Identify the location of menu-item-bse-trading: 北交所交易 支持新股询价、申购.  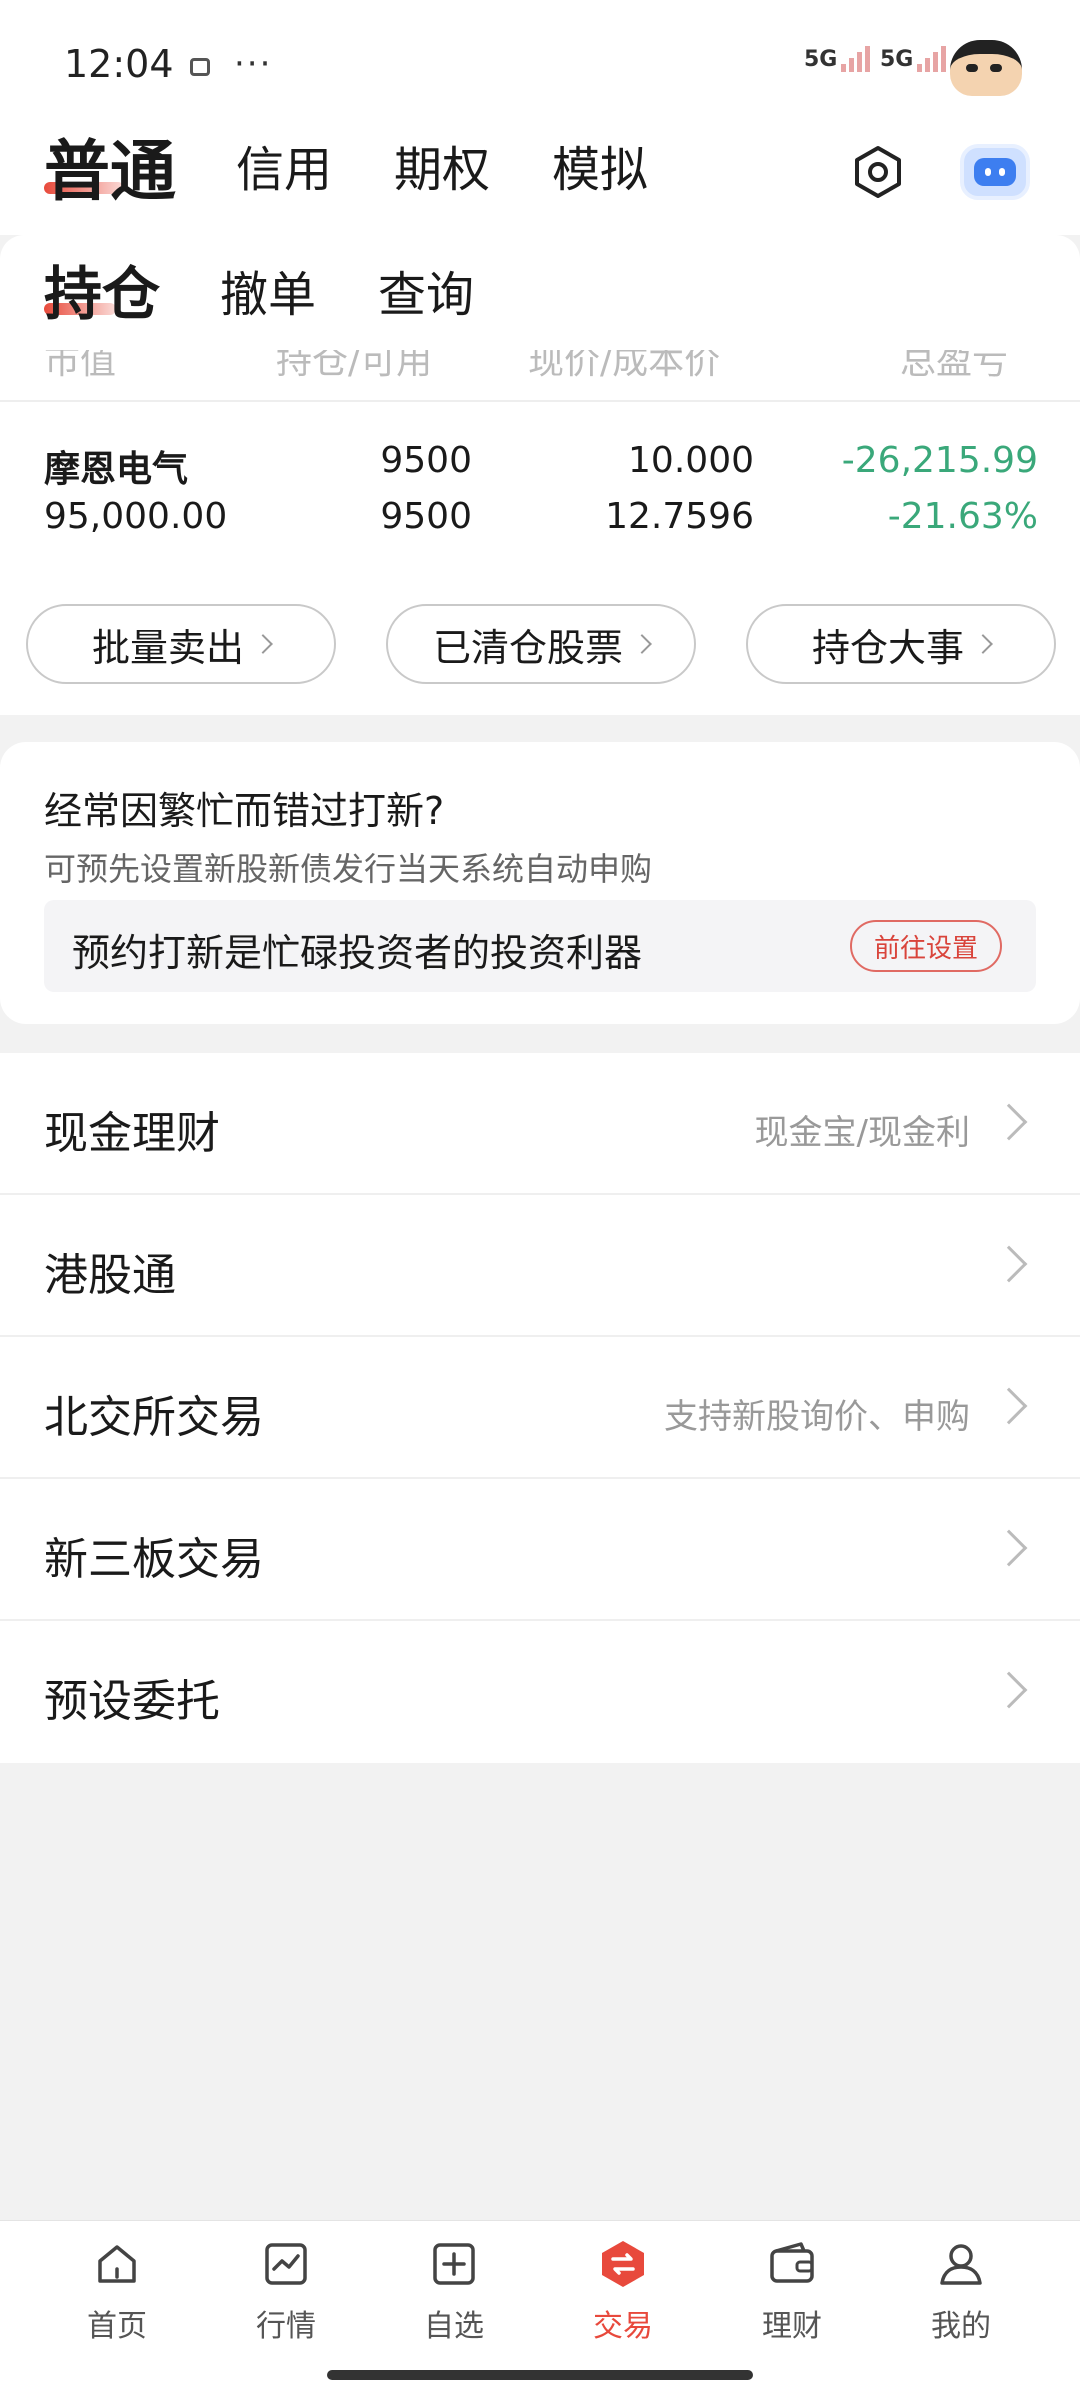
(540, 1408).